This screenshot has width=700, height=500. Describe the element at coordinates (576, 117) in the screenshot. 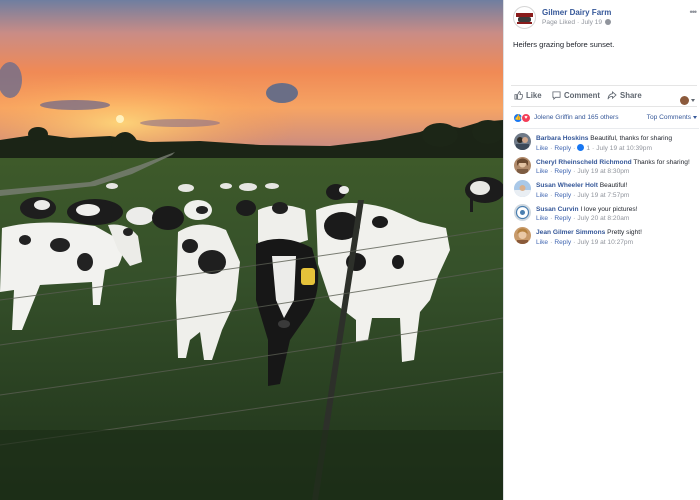

I see `reactions-summary: Jolene Griffin and 165 others` at that location.